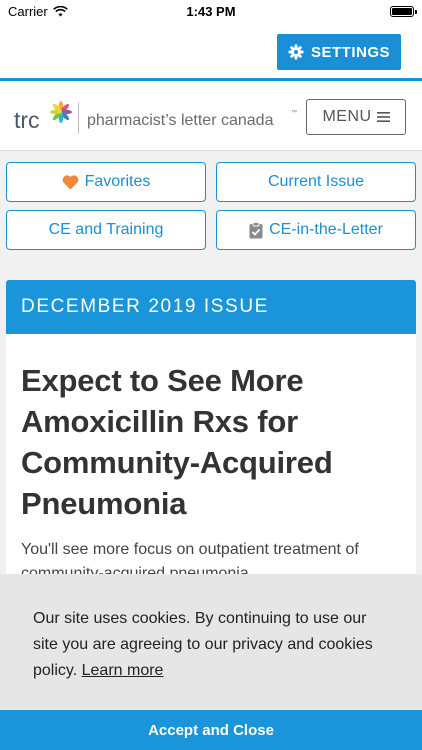  I want to click on top-bar: SETTINGS, so click(211, 50).